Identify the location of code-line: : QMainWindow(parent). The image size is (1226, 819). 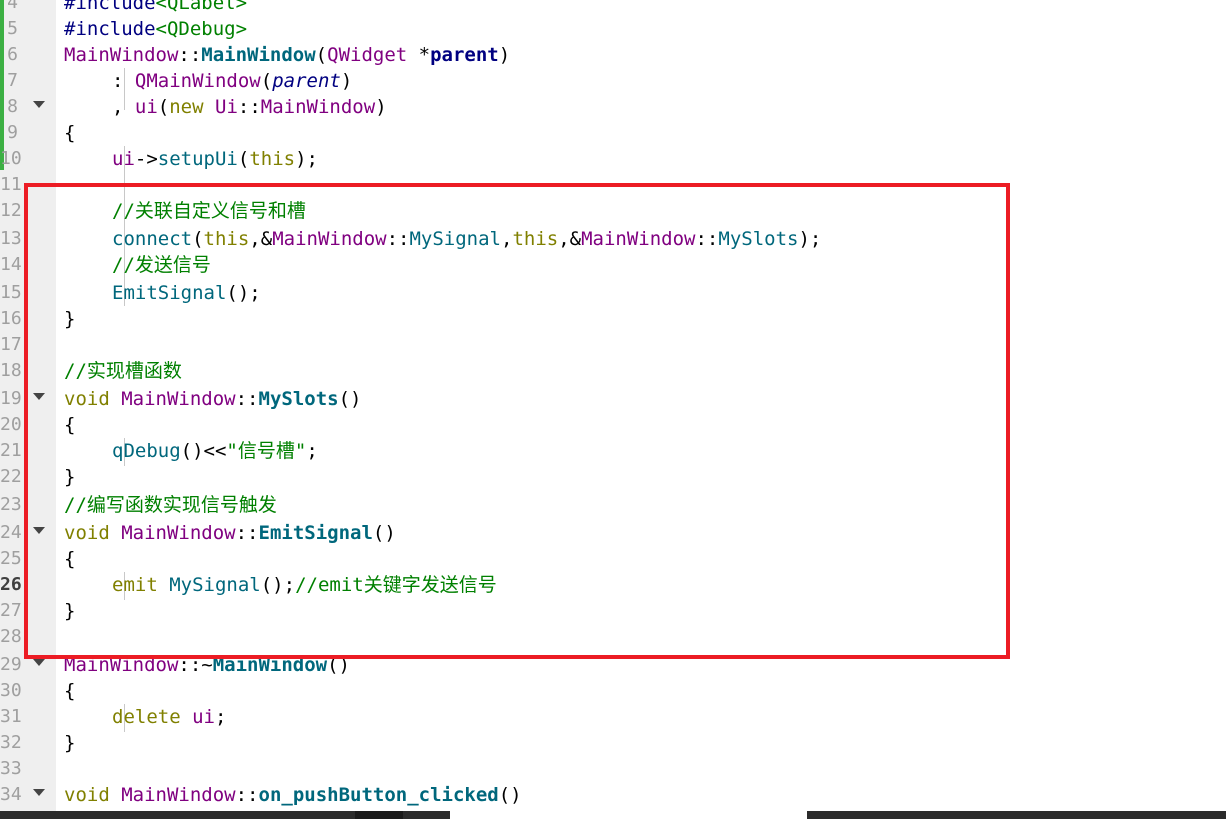
(232, 81).